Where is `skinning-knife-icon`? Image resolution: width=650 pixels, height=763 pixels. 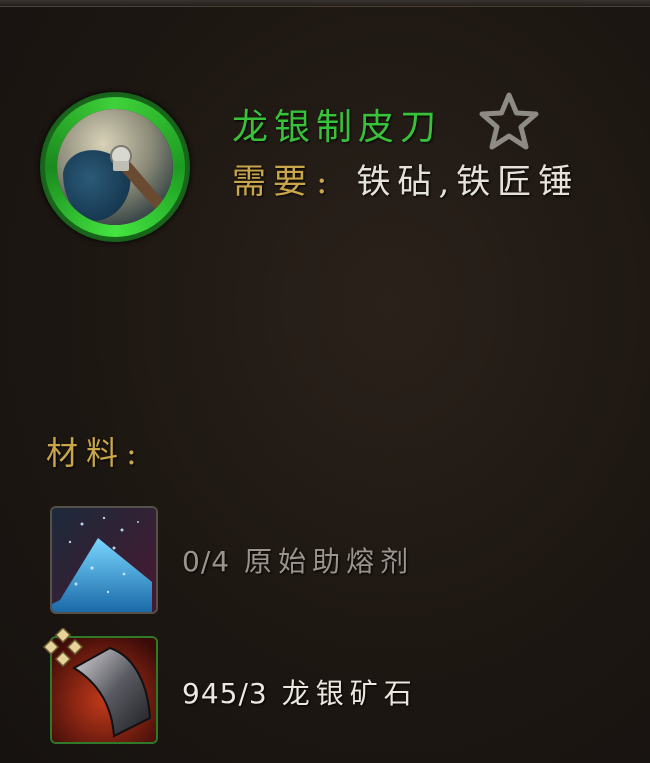 skinning-knife-icon is located at coordinates (115, 167).